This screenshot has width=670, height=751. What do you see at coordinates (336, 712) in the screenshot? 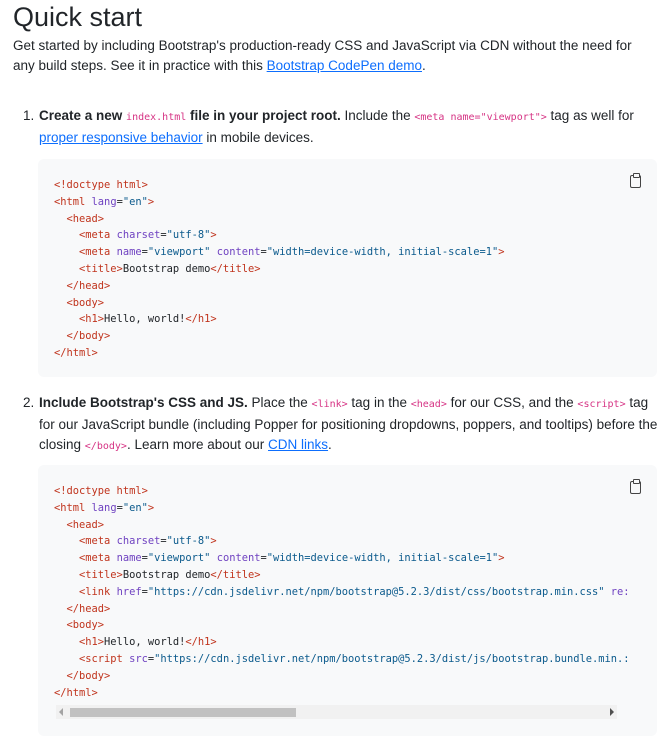
I see `horizontal-scrollbar` at bounding box center [336, 712].